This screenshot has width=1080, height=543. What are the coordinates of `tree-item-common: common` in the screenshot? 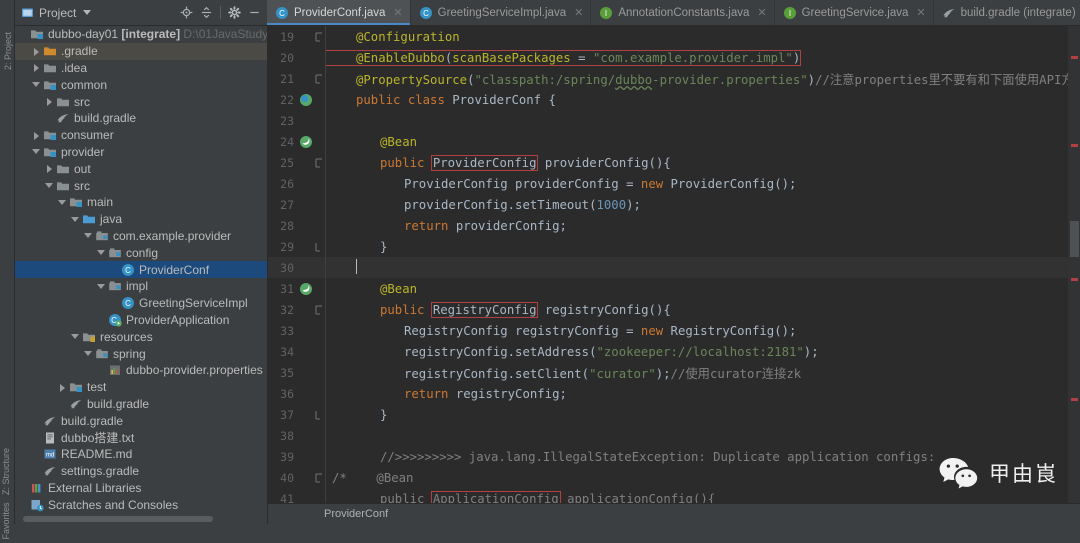 It's located at (141, 84).